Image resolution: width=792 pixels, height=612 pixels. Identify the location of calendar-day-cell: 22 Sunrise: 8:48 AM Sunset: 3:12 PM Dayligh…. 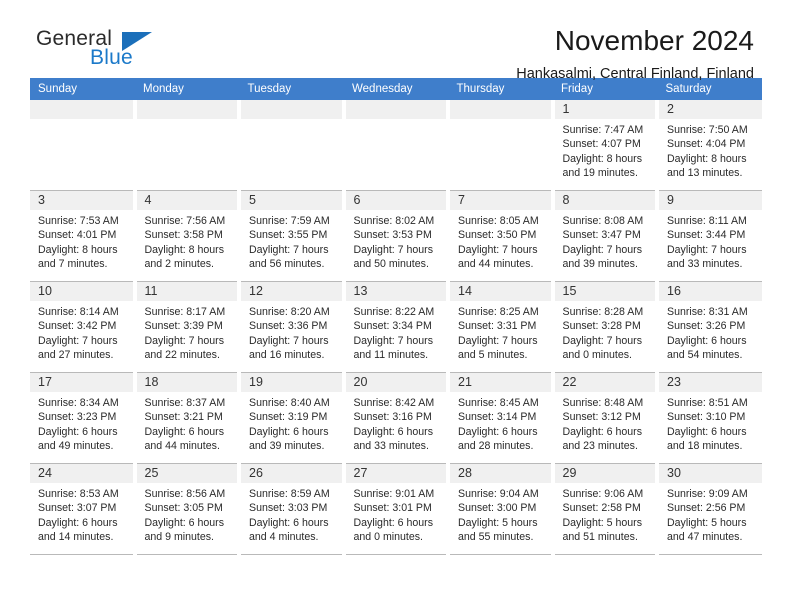
(605, 418).